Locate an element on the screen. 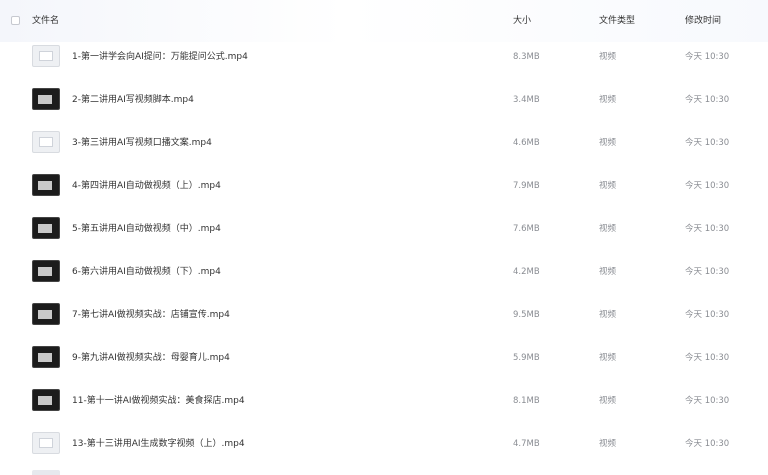 This screenshot has width=768, height=475. column-header-type: 文件类型 is located at coordinates (617, 21).